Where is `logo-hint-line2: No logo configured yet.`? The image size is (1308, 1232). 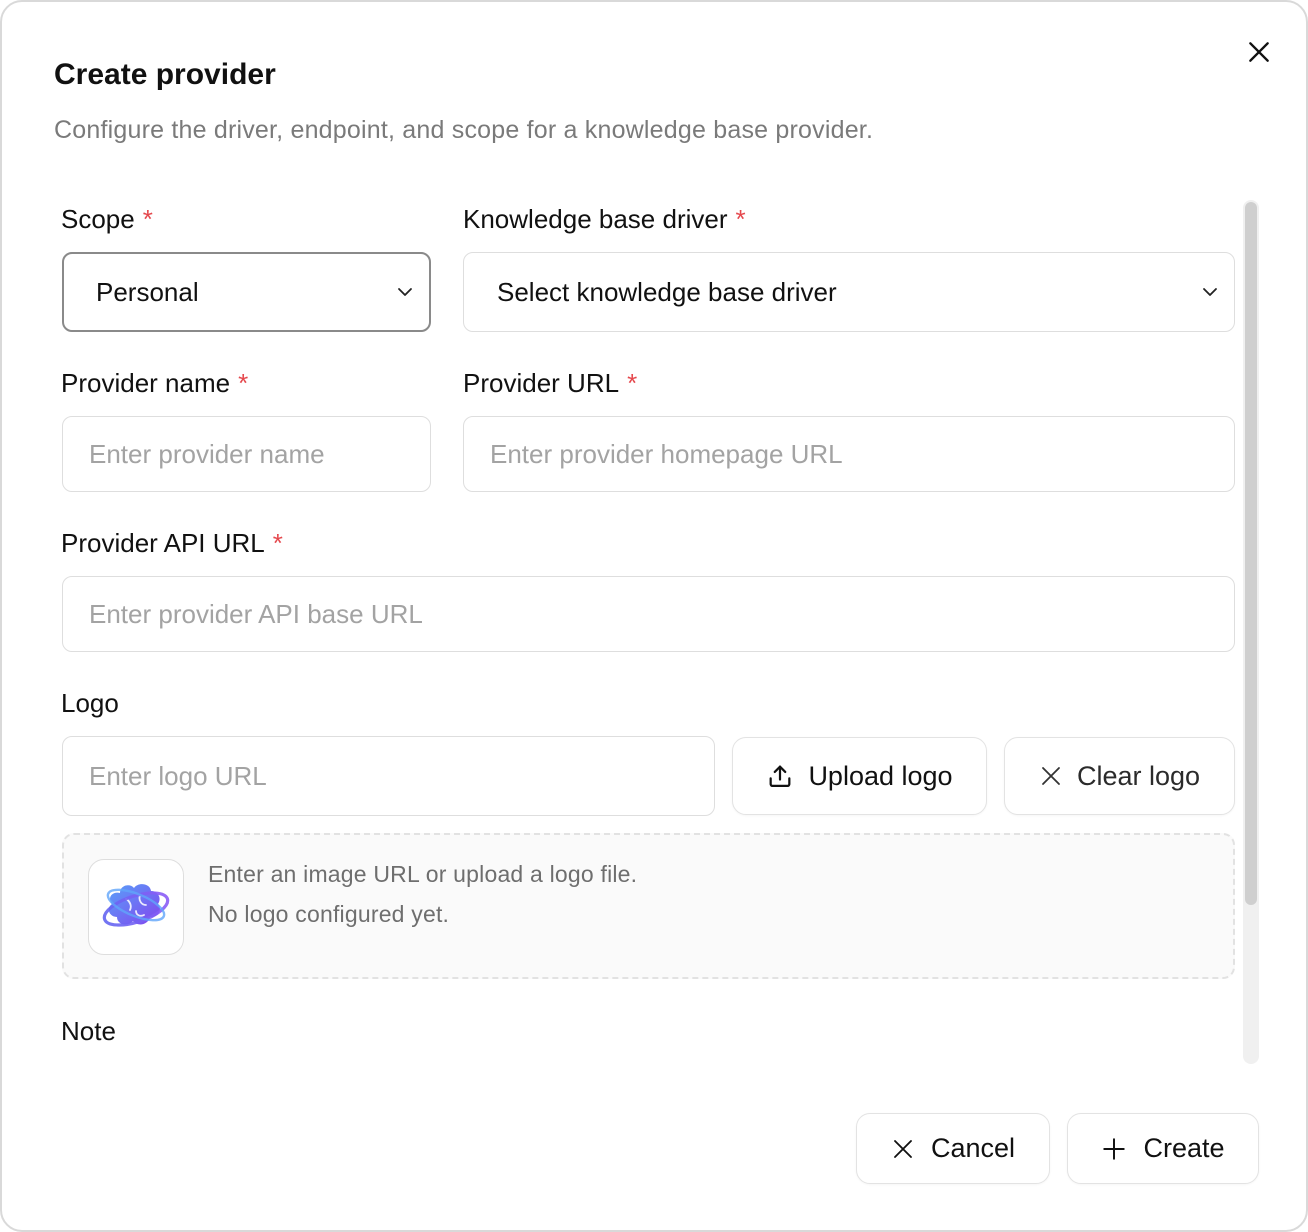 logo-hint-line2: No logo configured yet. is located at coordinates (329, 914).